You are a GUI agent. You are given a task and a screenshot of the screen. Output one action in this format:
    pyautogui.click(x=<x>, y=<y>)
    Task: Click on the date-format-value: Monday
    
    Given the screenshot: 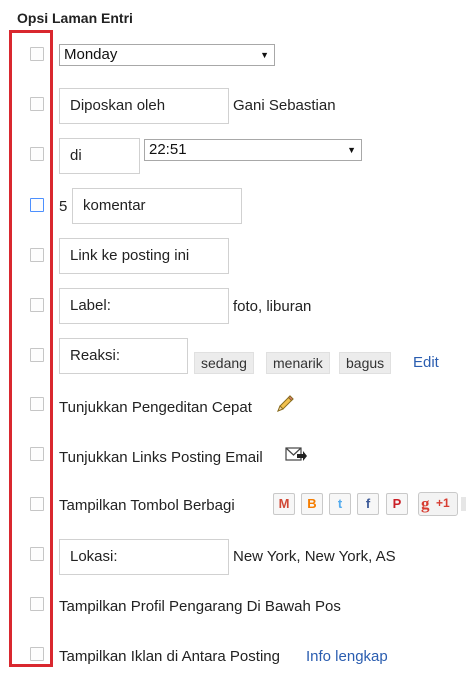 What is the action you would take?
    pyautogui.click(x=91, y=54)
    